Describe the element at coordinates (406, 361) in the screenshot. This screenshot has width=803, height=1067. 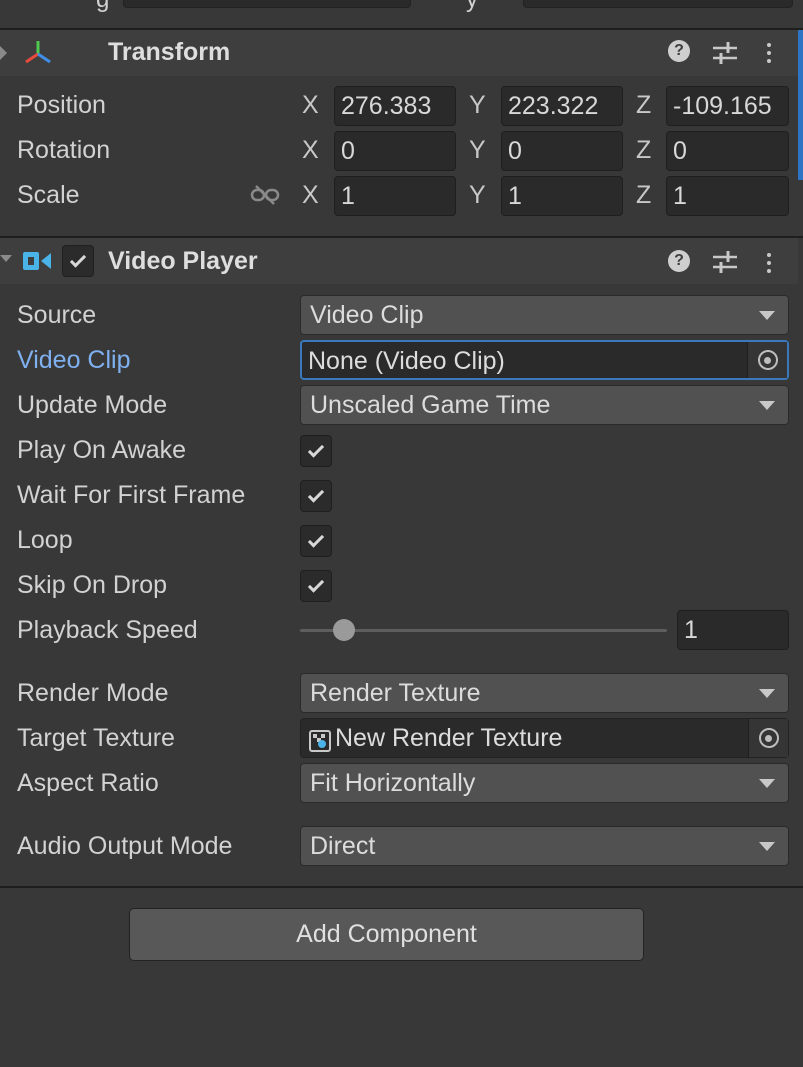
I see `video-clip-value: None (Video Clip)` at that location.